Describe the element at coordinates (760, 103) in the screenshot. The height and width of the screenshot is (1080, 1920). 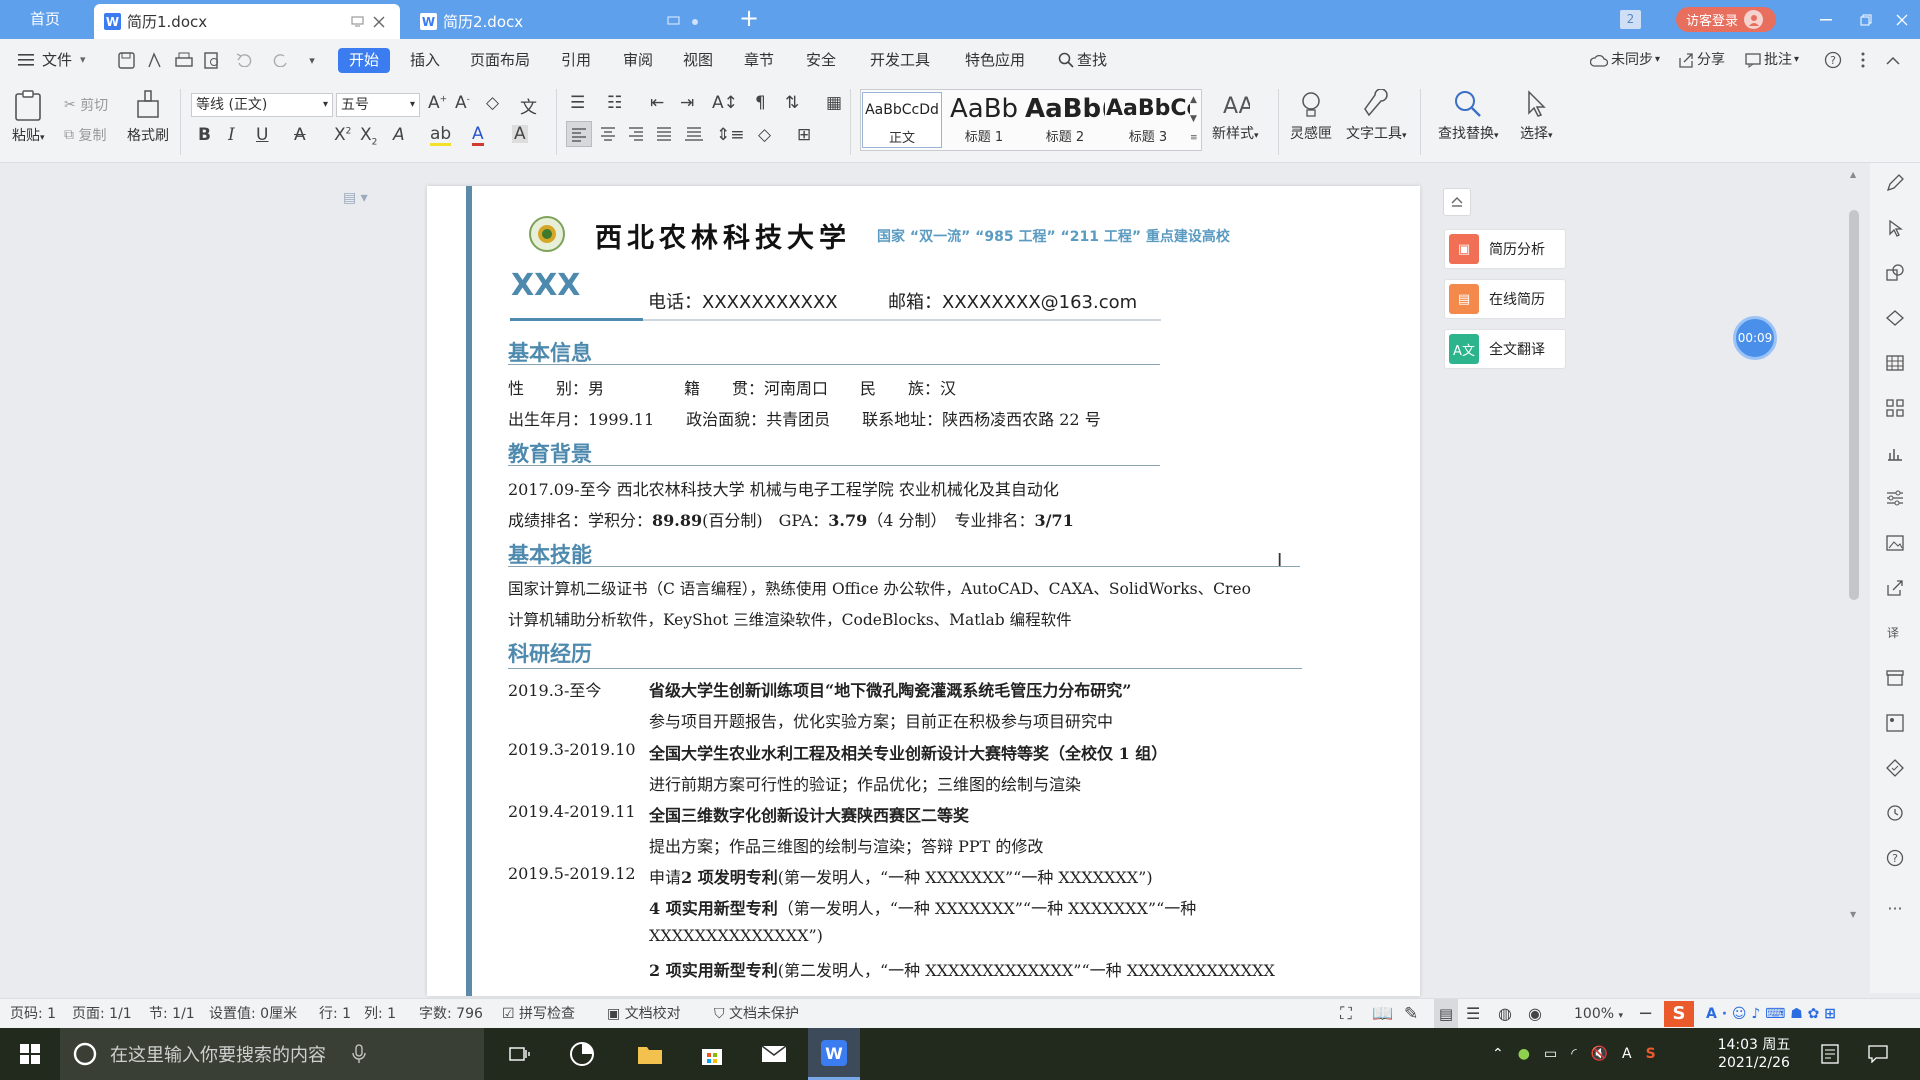
I see `show-marks-icon: ¶` at that location.